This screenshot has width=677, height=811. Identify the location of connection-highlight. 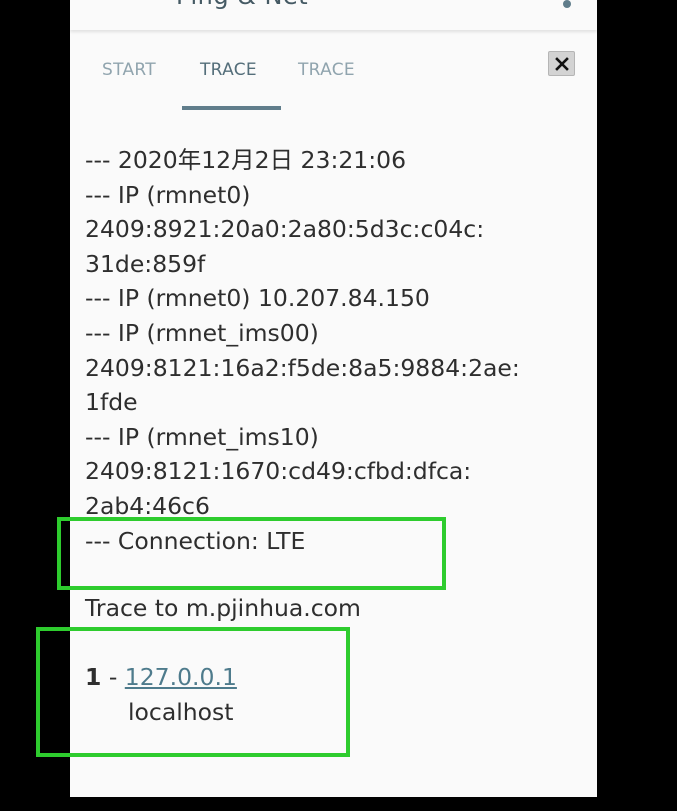
(251, 553).